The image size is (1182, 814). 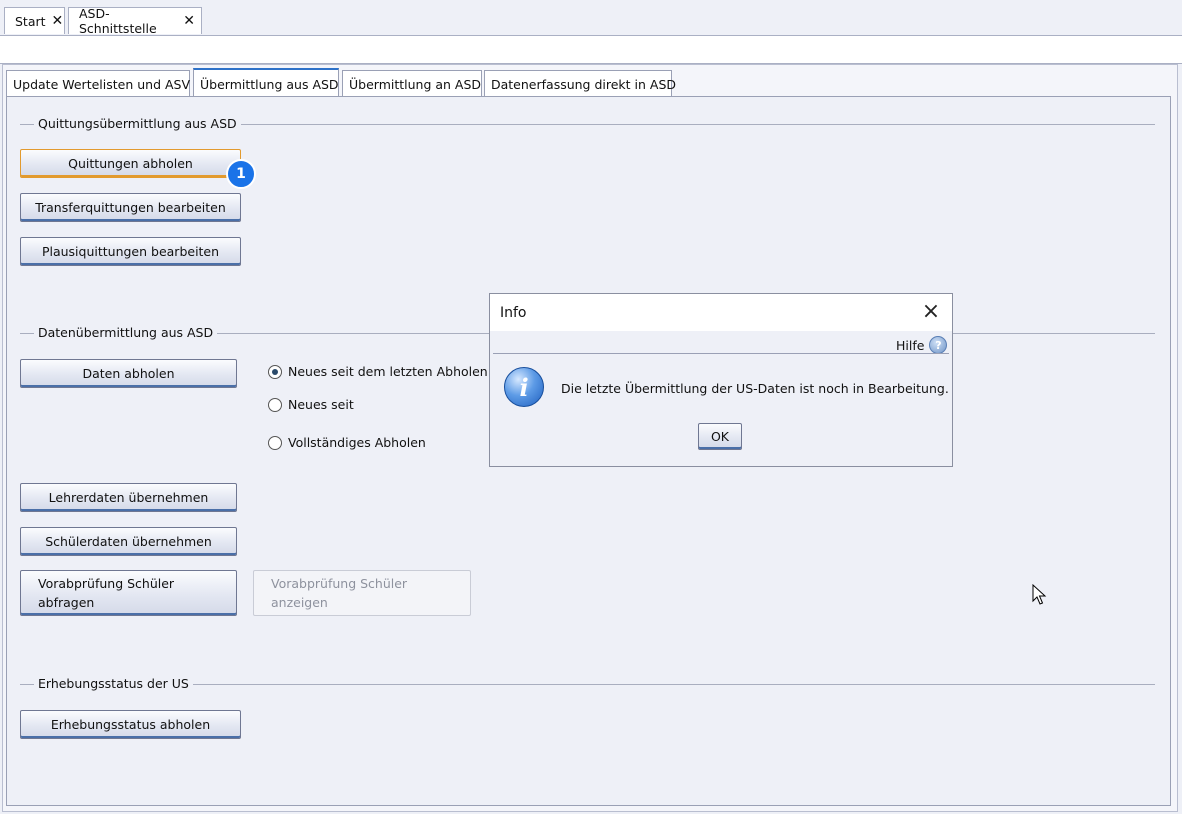 I want to click on transferquittungen-button: Transferquittungen bearbeiten, so click(x=130, y=207).